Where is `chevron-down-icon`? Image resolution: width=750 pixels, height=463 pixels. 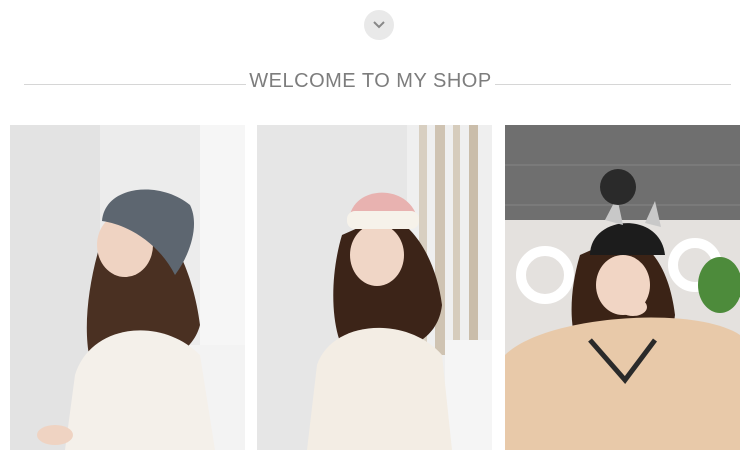
chevron-down-icon is located at coordinates (379, 25).